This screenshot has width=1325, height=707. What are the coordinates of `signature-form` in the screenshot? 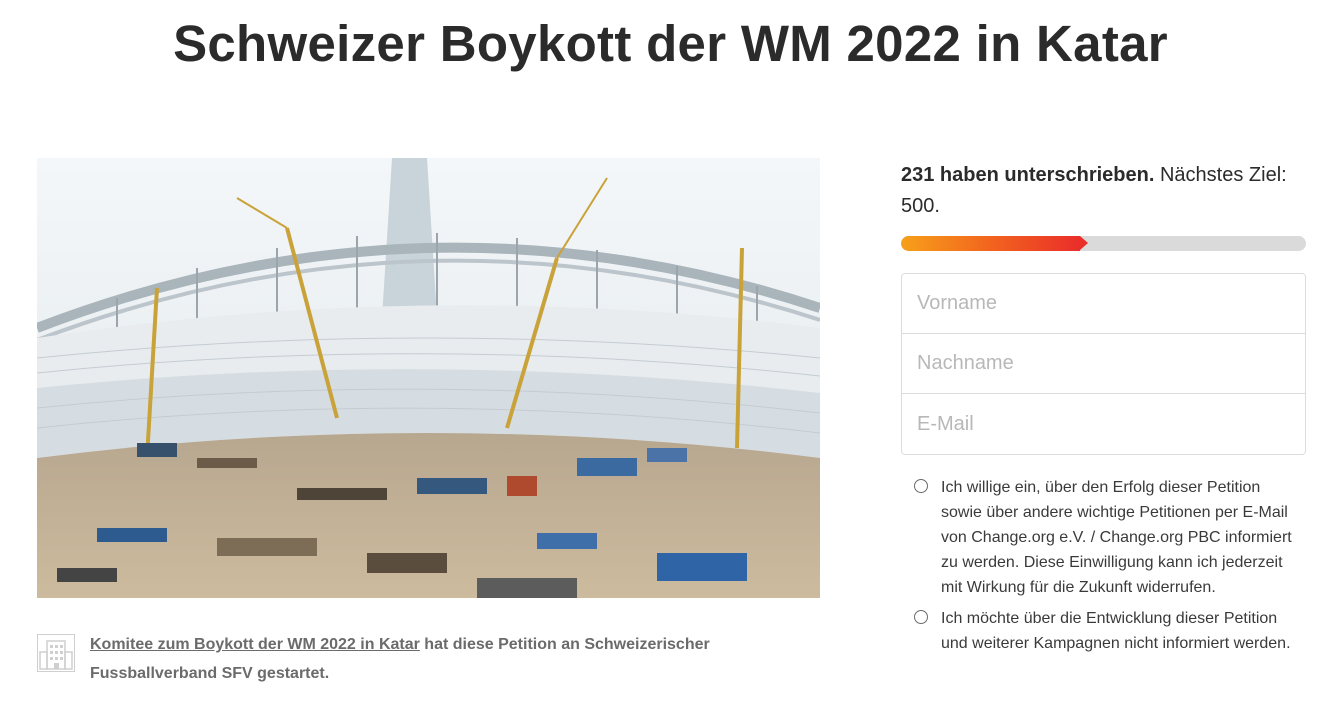 It's located at (1103, 364).